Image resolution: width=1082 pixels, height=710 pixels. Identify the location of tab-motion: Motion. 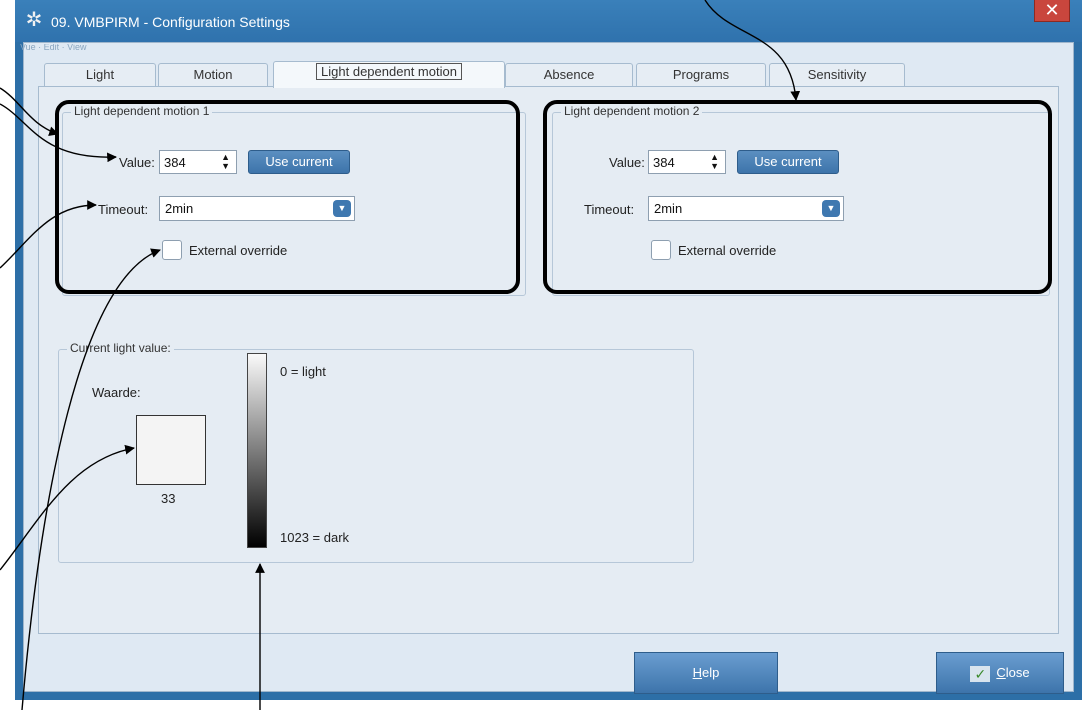
(213, 75).